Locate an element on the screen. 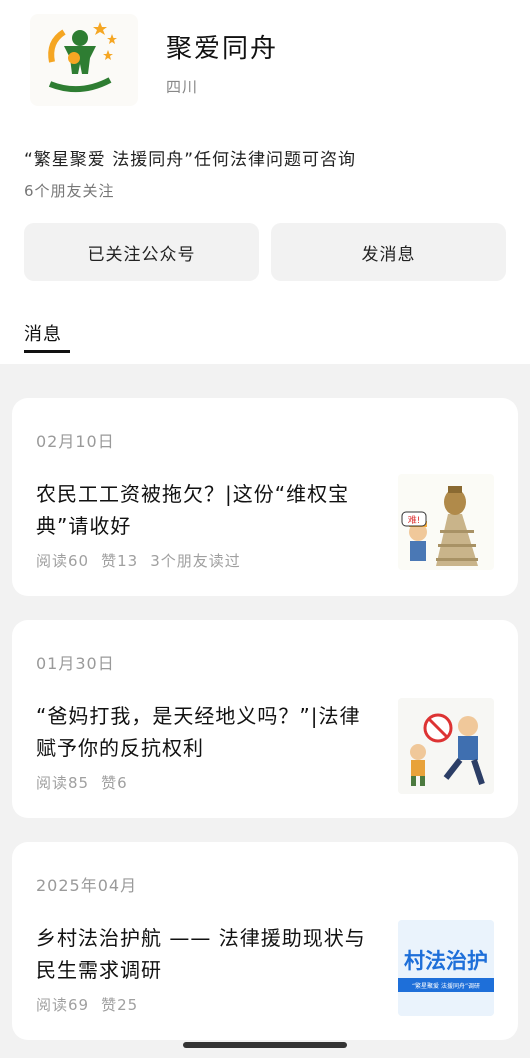 The width and height of the screenshot is (530, 1058). home-indicator is located at coordinates (265, 1045).